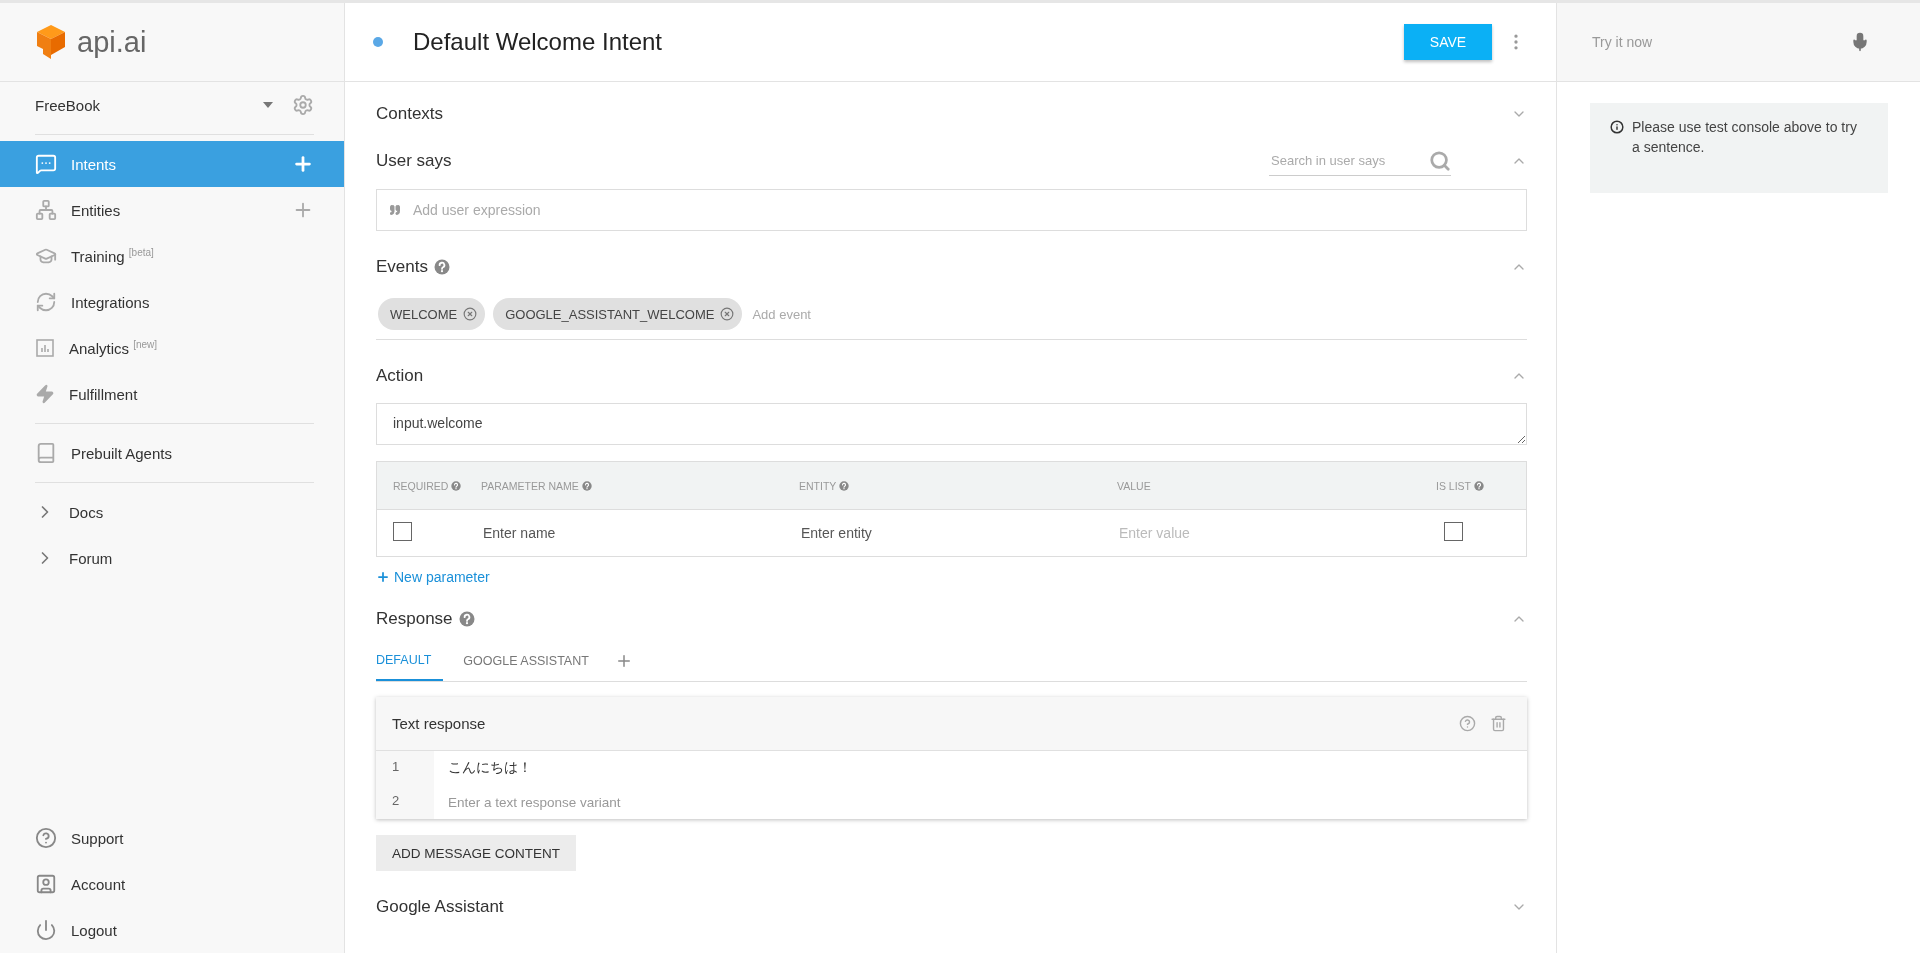  I want to click on nav-item: Entities, so click(172, 210).